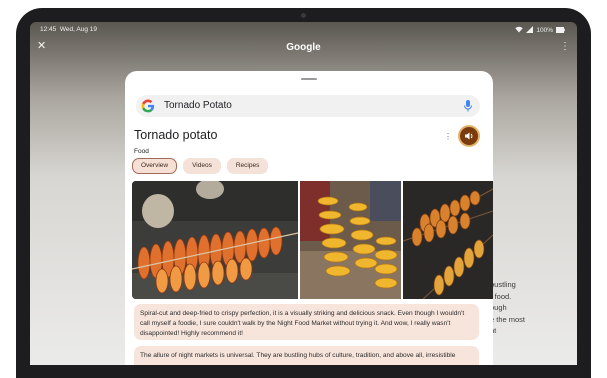 This screenshot has width=607, height=378. I want to click on top-app-bar: ✕ Google ⋮, so click(303, 48).